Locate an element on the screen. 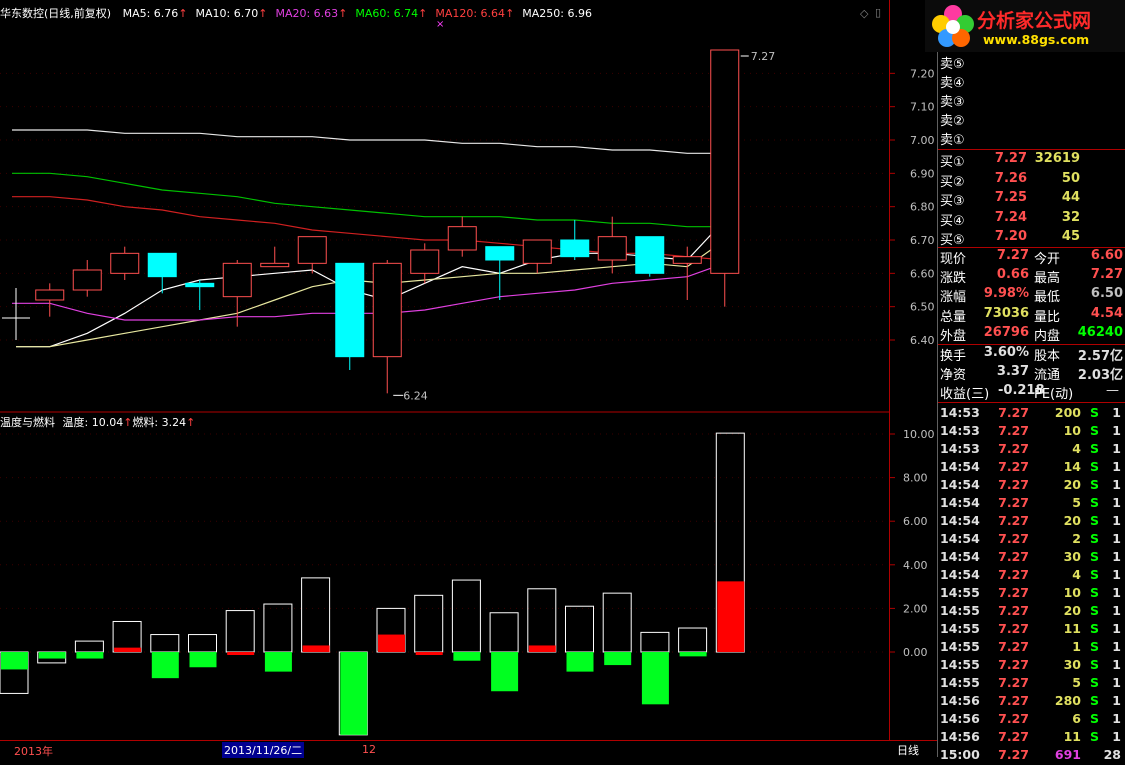 Image resolution: width=1125 pixels, height=765 pixels. stat-label: 流通 is located at coordinates (1047, 375).